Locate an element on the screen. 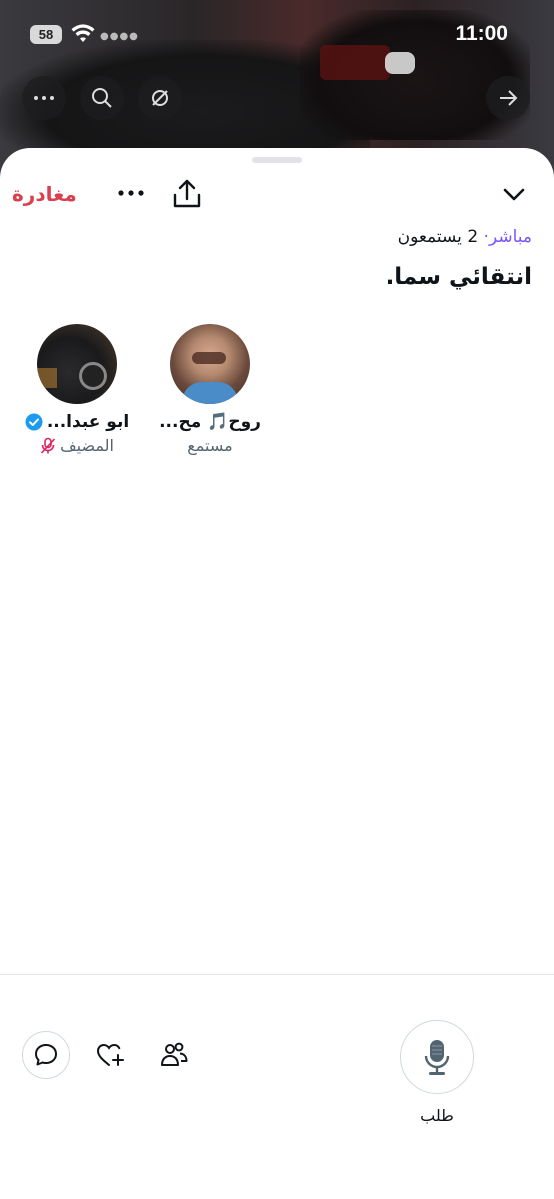 This screenshot has width=554, height=1199. more-horizontal-icon is located at coordinates (44, 98).